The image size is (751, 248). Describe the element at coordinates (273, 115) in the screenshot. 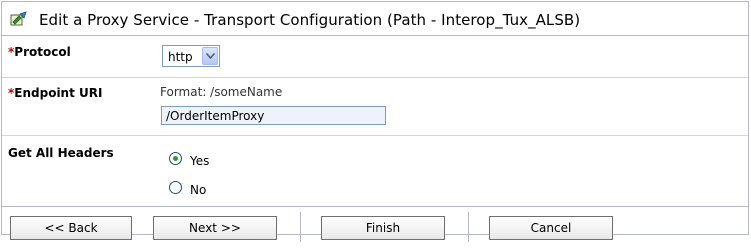

I see `endpoint-uri-input` at that location.